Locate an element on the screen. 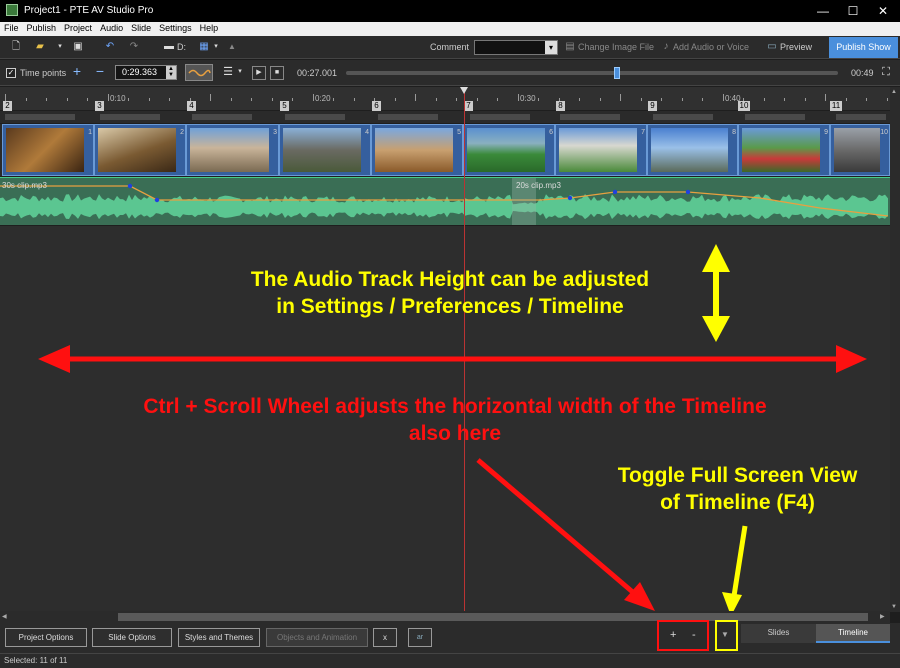 Image resolution: width=900 pixels, height=668 pixels. scroll-down-icon: ▼ is located at coordinates (894, 607).